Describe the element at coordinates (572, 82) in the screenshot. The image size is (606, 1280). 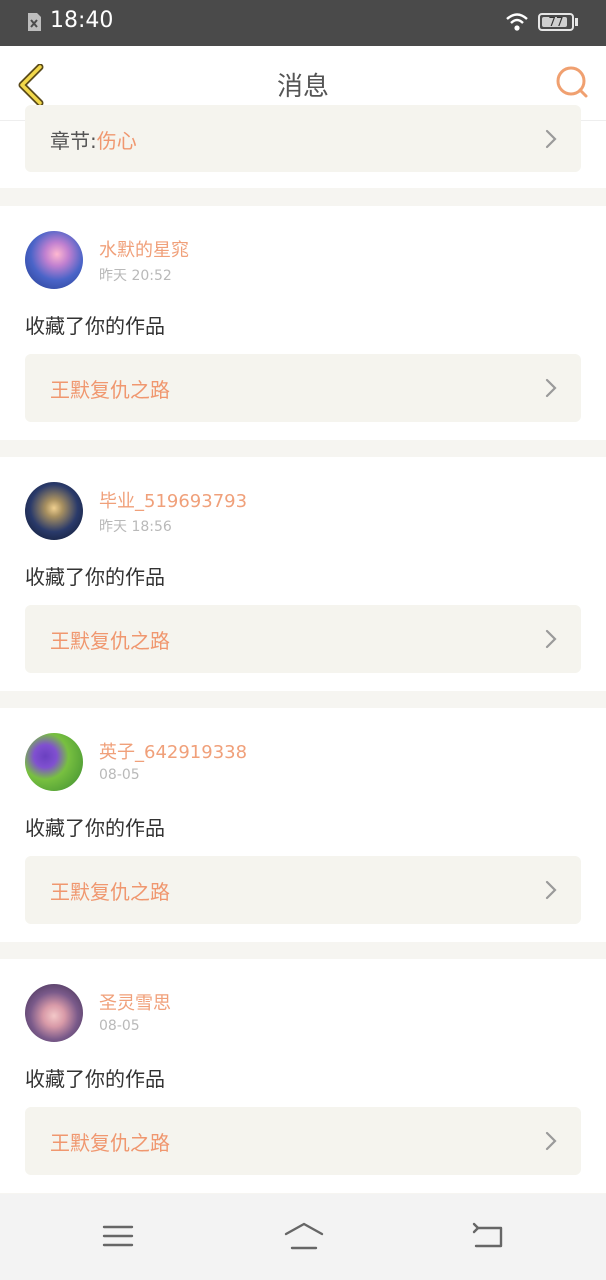
I see `search-icon` at that location.